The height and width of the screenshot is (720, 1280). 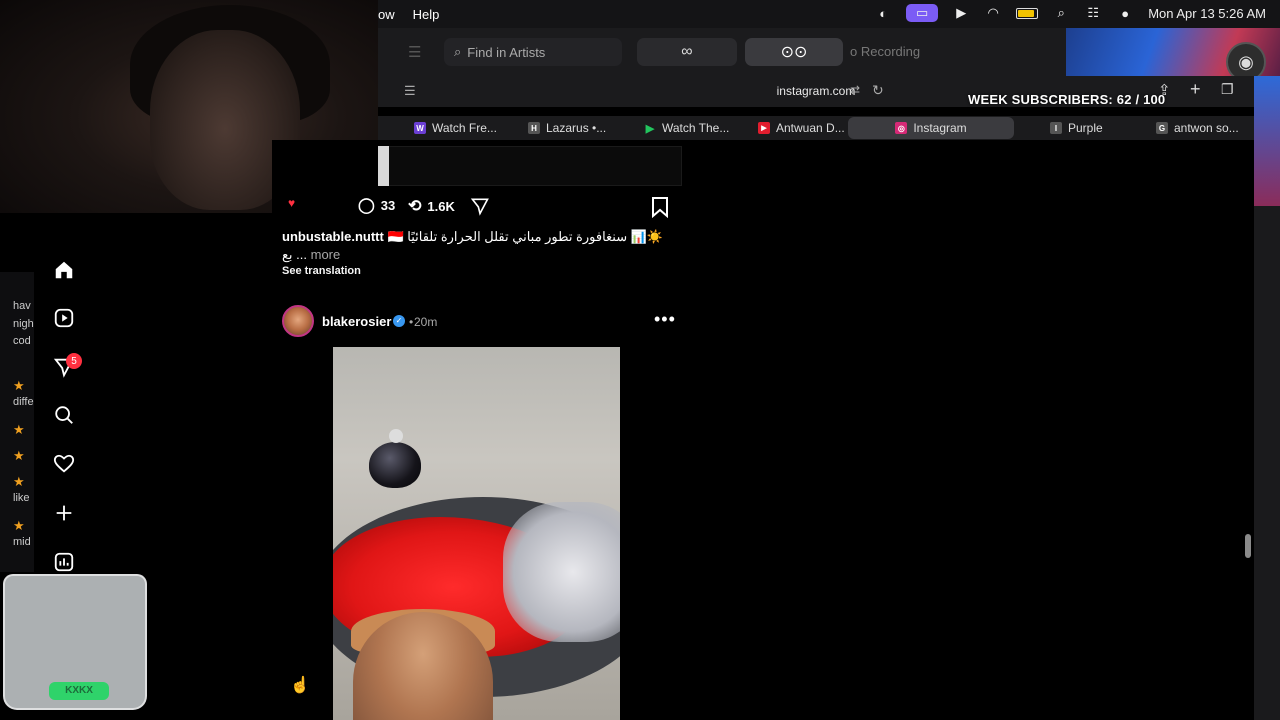 I want to click on recording-label: o Recording, so click(x=885, y=51).